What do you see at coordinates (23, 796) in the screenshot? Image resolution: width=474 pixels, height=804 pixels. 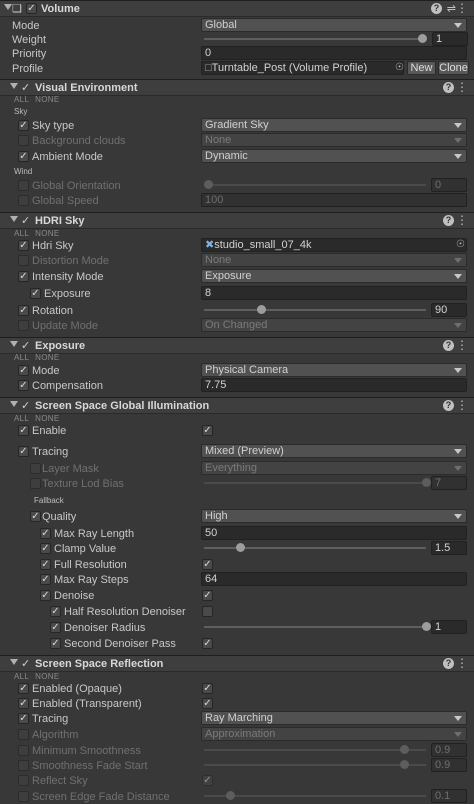 I see `edge-fade-override` at bounding box center [23, 796].